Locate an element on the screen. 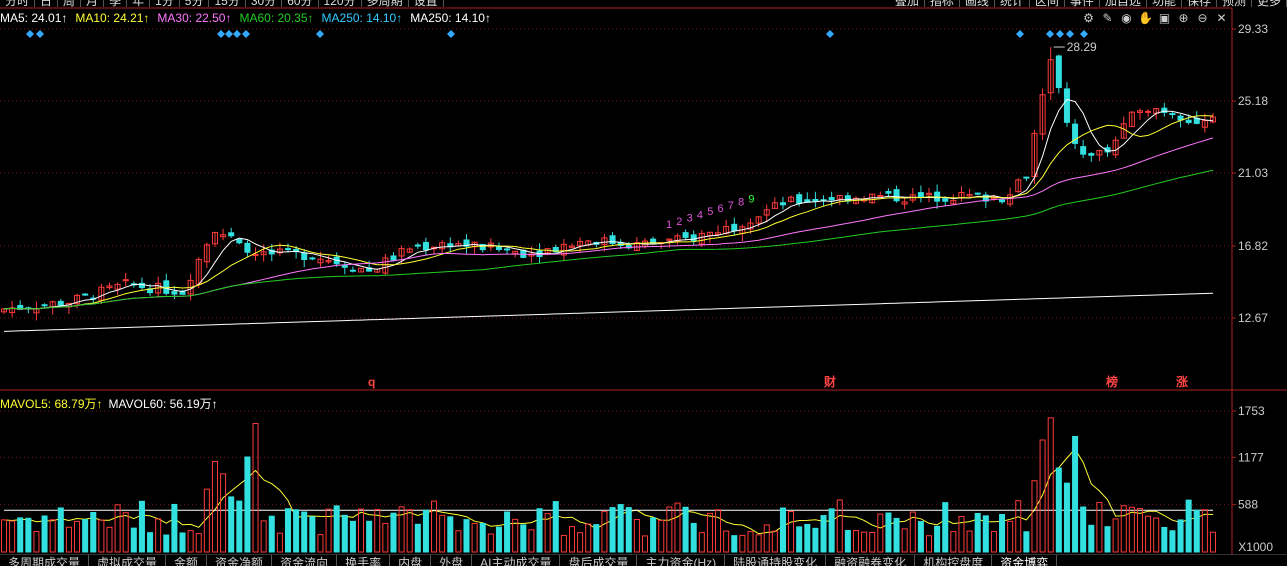  indicator-tab: 金额 is located at coordinates (187, 560).